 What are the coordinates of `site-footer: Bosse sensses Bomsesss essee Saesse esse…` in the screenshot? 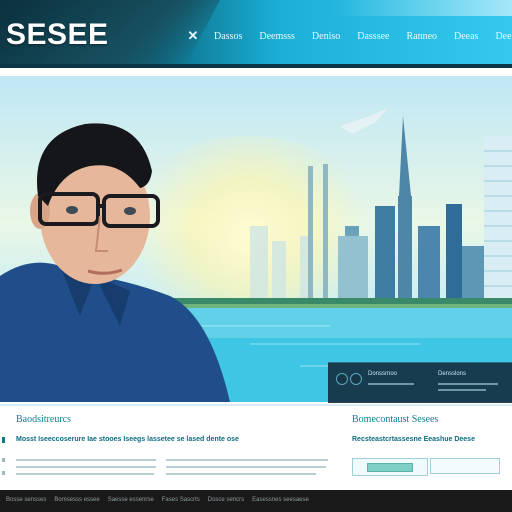 It's located at (256, 501).